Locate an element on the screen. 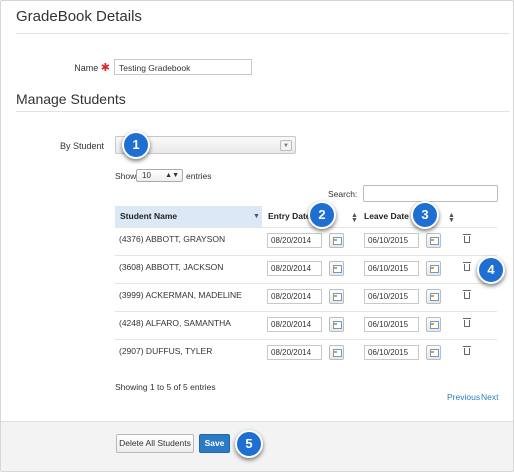 This screenshot has height=472, width=514. student-name-cell: (2907) DUFFUS, TYLER is located at coordinates (166, 351).